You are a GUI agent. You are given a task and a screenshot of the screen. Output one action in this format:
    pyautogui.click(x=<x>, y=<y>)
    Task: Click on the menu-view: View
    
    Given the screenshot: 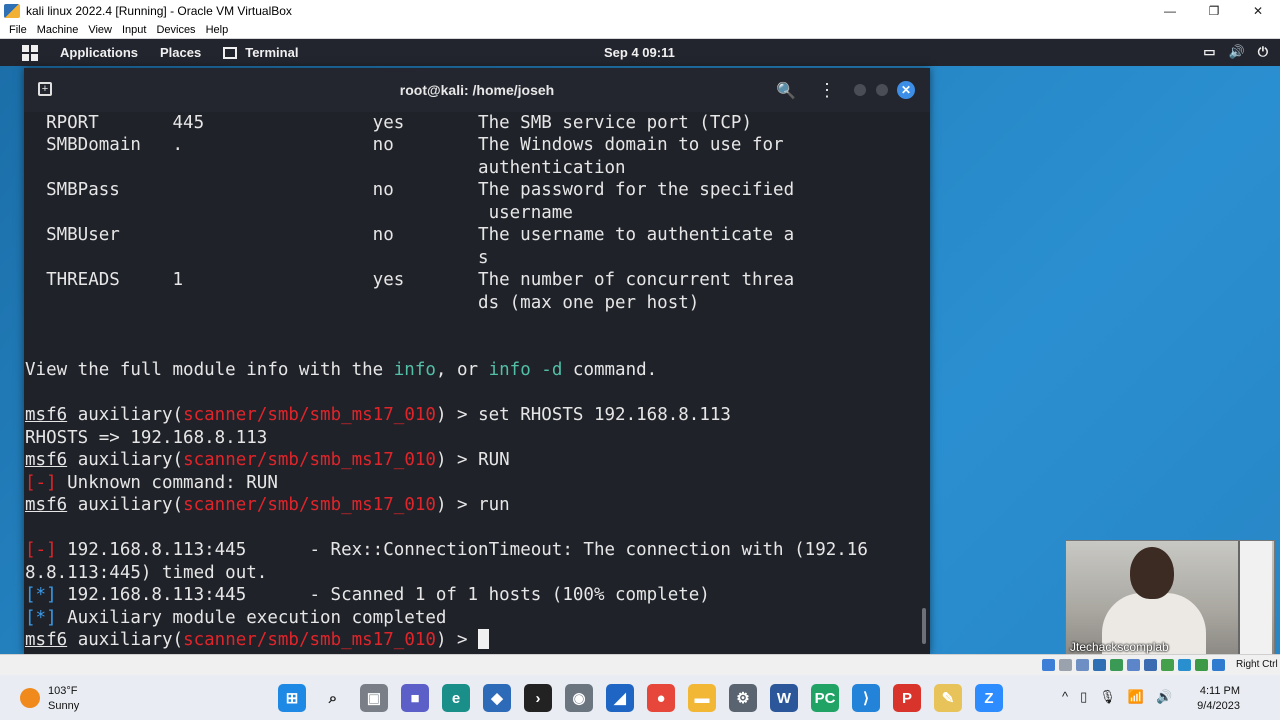 What is the action you would take?
    pyautogui.click(x=100, y=30)
    